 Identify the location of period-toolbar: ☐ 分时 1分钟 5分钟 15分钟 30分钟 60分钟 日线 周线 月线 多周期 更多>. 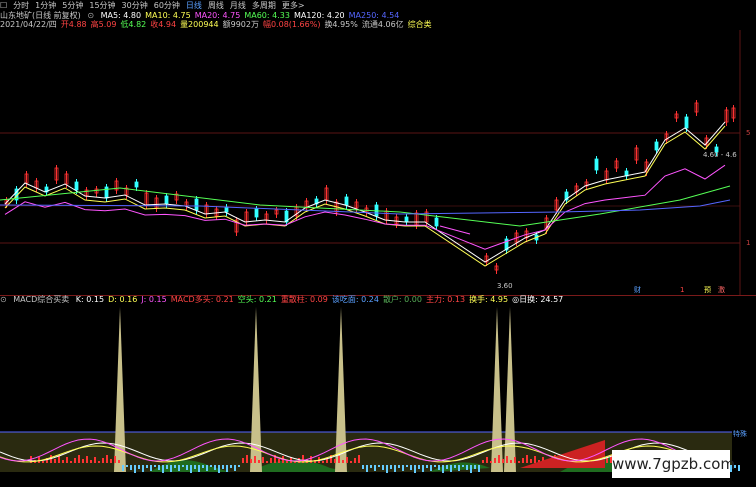
(155, 5).